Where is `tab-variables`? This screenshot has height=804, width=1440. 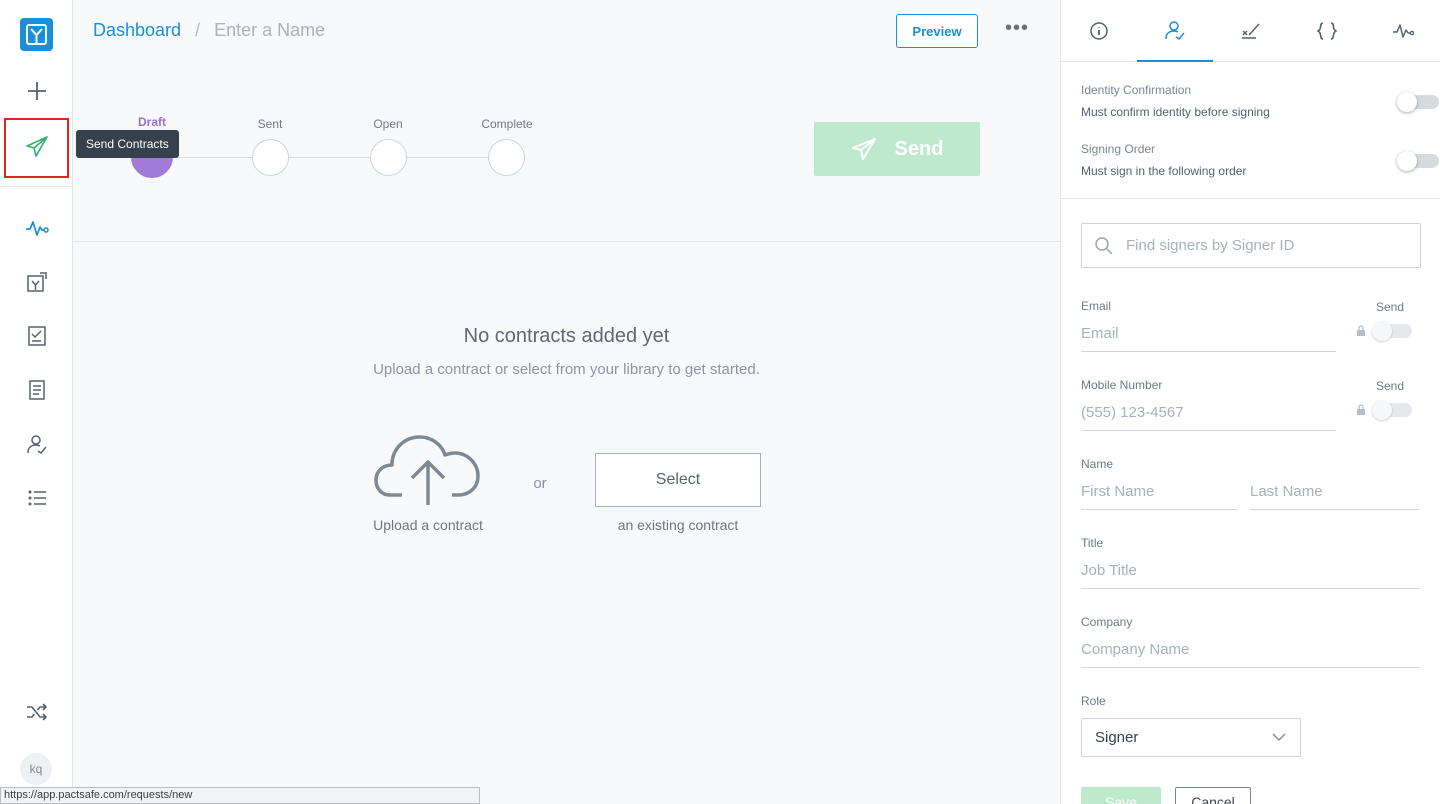
tab-variables is located at coordinates (1327, 31).